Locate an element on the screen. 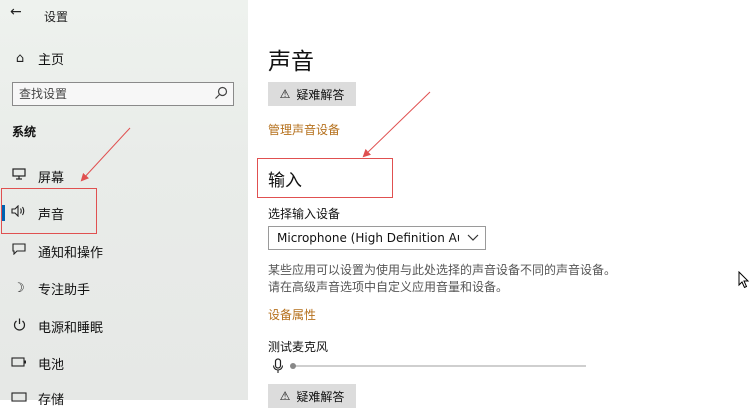  title-bar: ← 设置 is located at coordinates (124, 15).